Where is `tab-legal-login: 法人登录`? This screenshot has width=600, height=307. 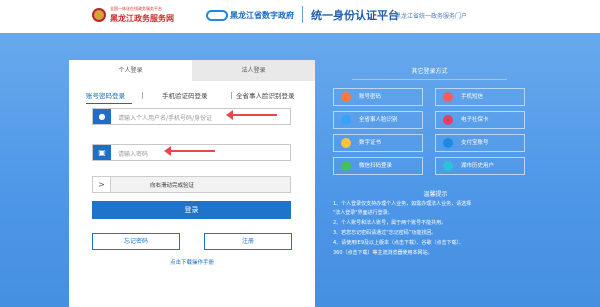 tab-legal-login: 法人登录 is located at coordinates (253, 70).